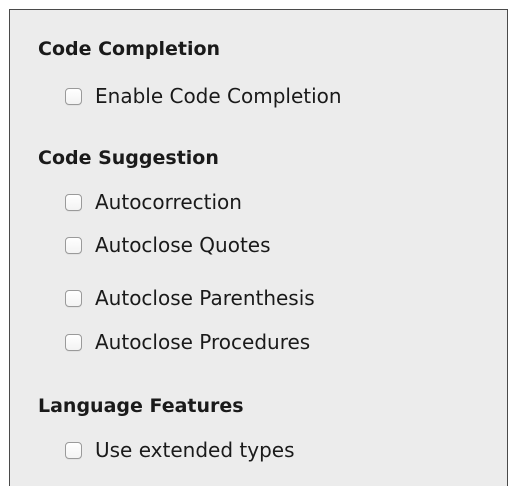 This screenshot has width=519, height=497. Describe the element at coordinates (183, 245) in the screenshot. I see `option-label: Autoclose Quotes` at that location.